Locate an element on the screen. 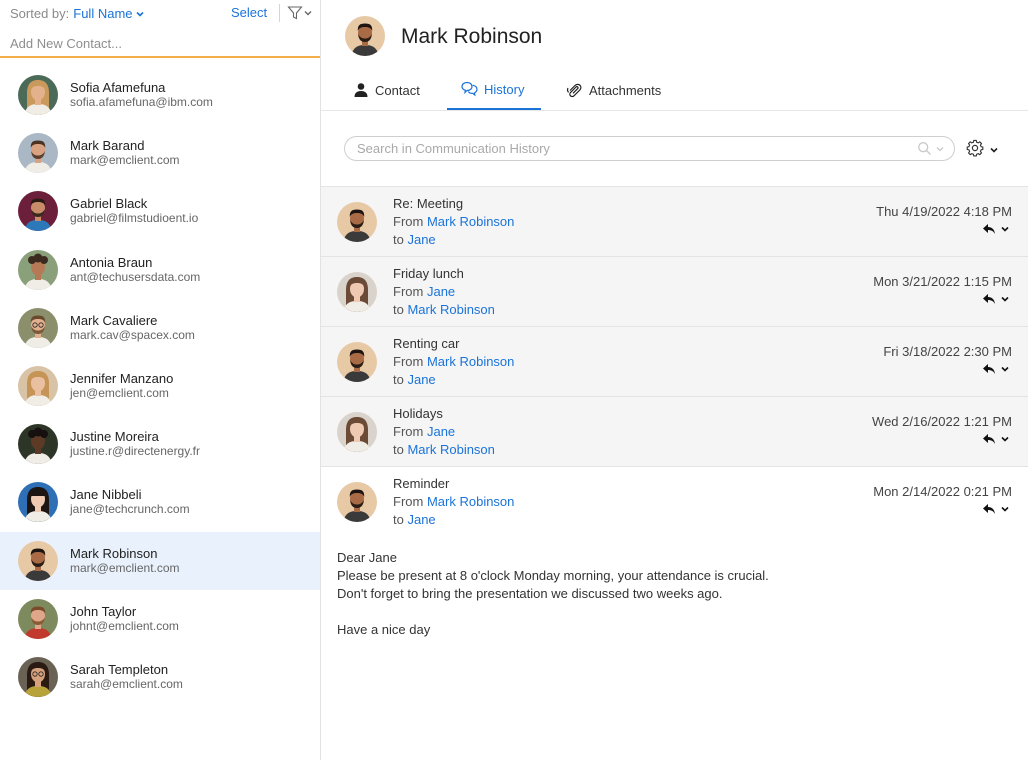 Image resolution: width=1028 pixels, height=760 pixels. sort-field-value: Full Name is located at coordinates (103, 13).